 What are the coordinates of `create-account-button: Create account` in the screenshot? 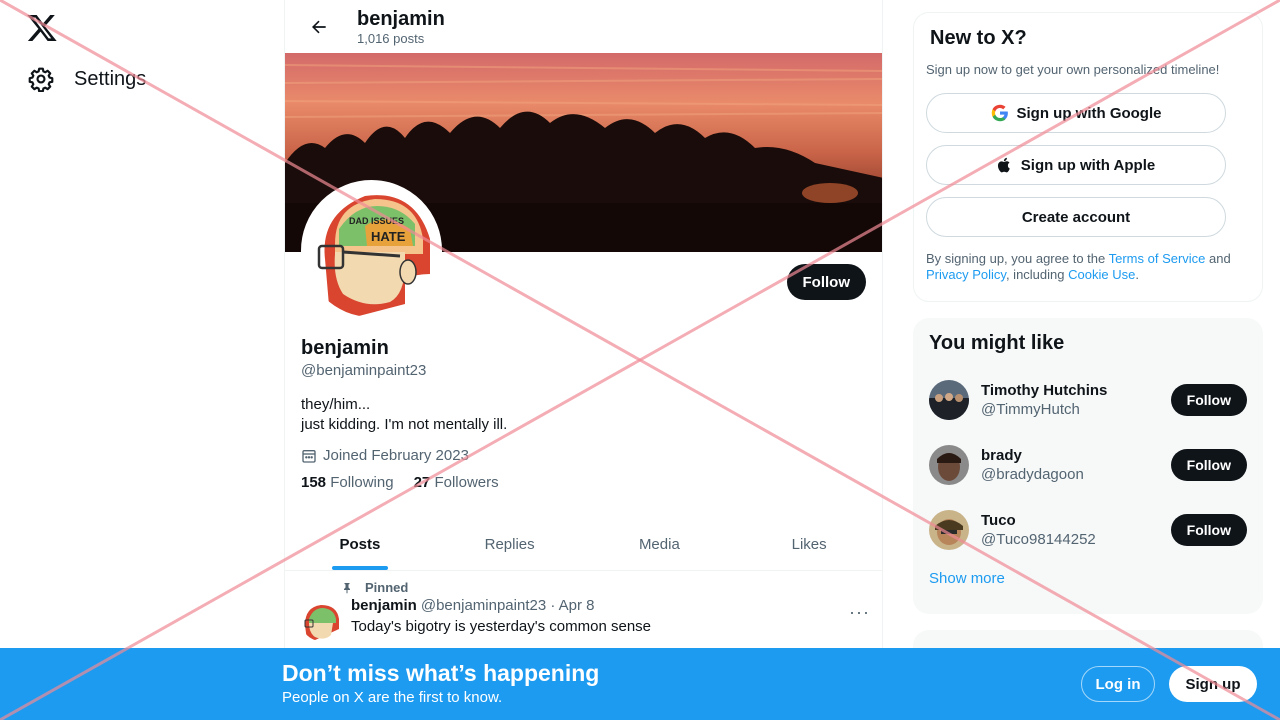 It's located at (1076, 217).